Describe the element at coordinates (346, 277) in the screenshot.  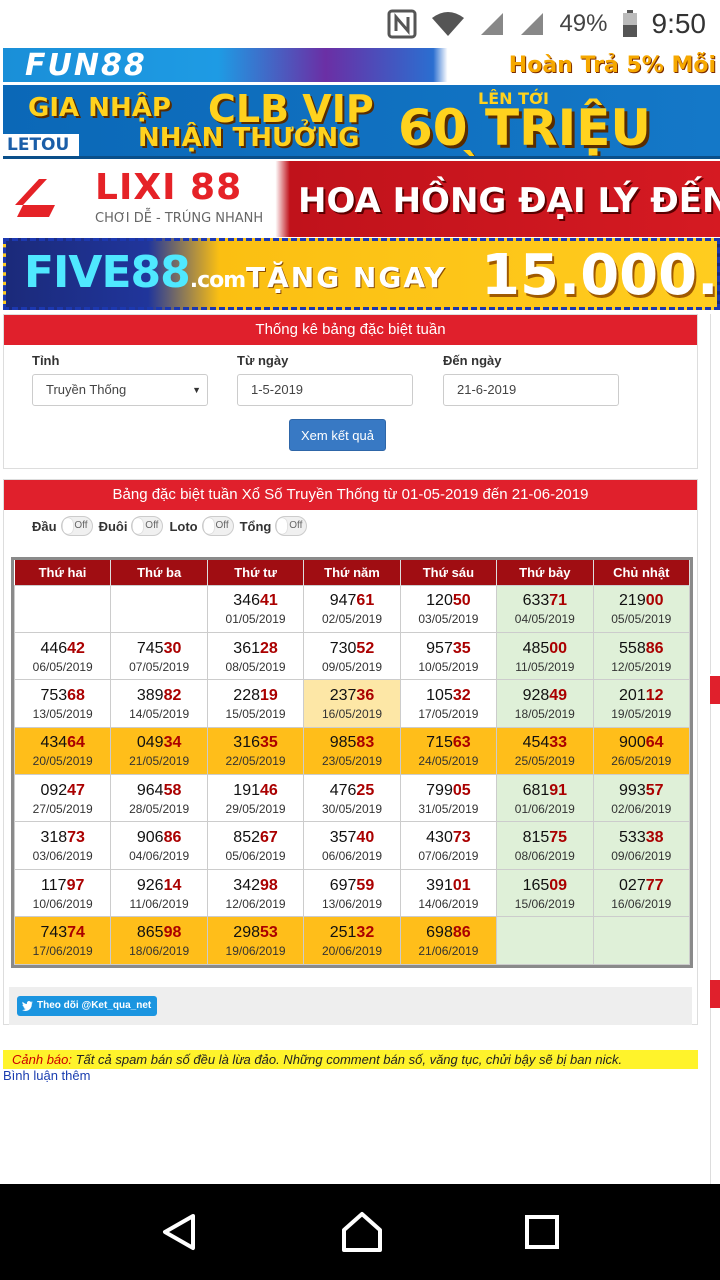
I see `banner-five88-tang: TẶNG NGAY` at that location.